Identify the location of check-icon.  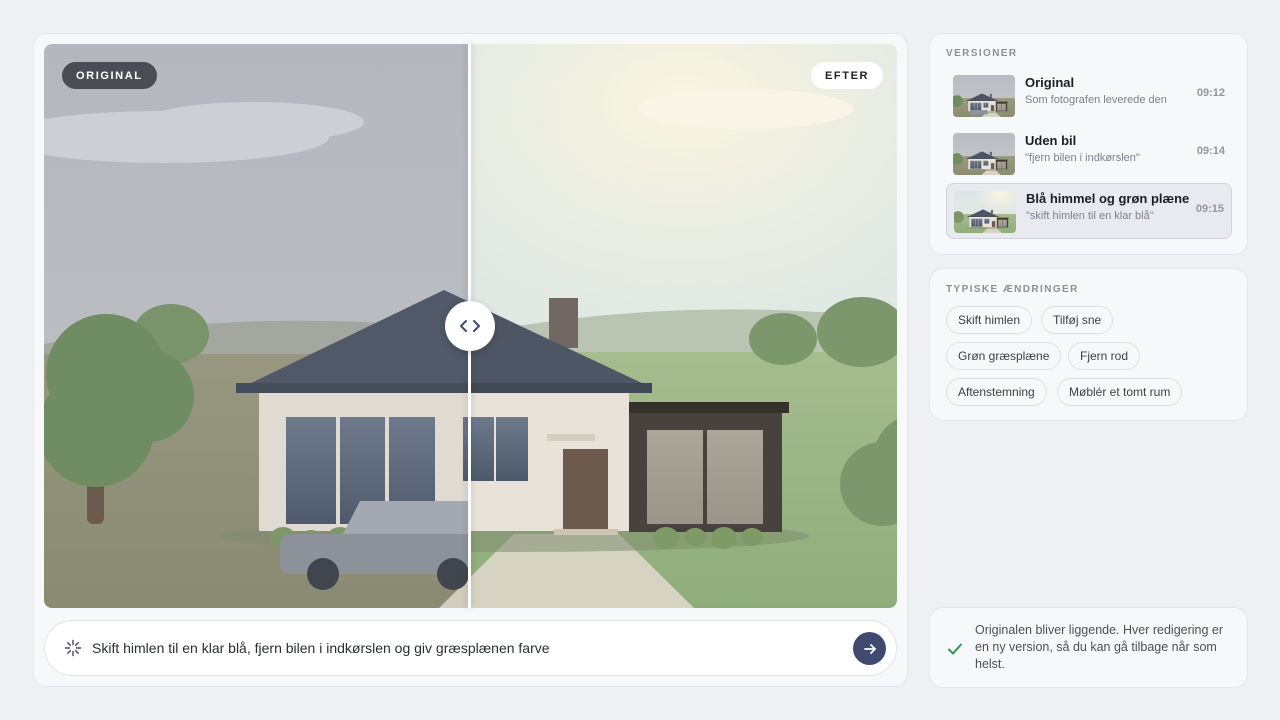
(955, 649).